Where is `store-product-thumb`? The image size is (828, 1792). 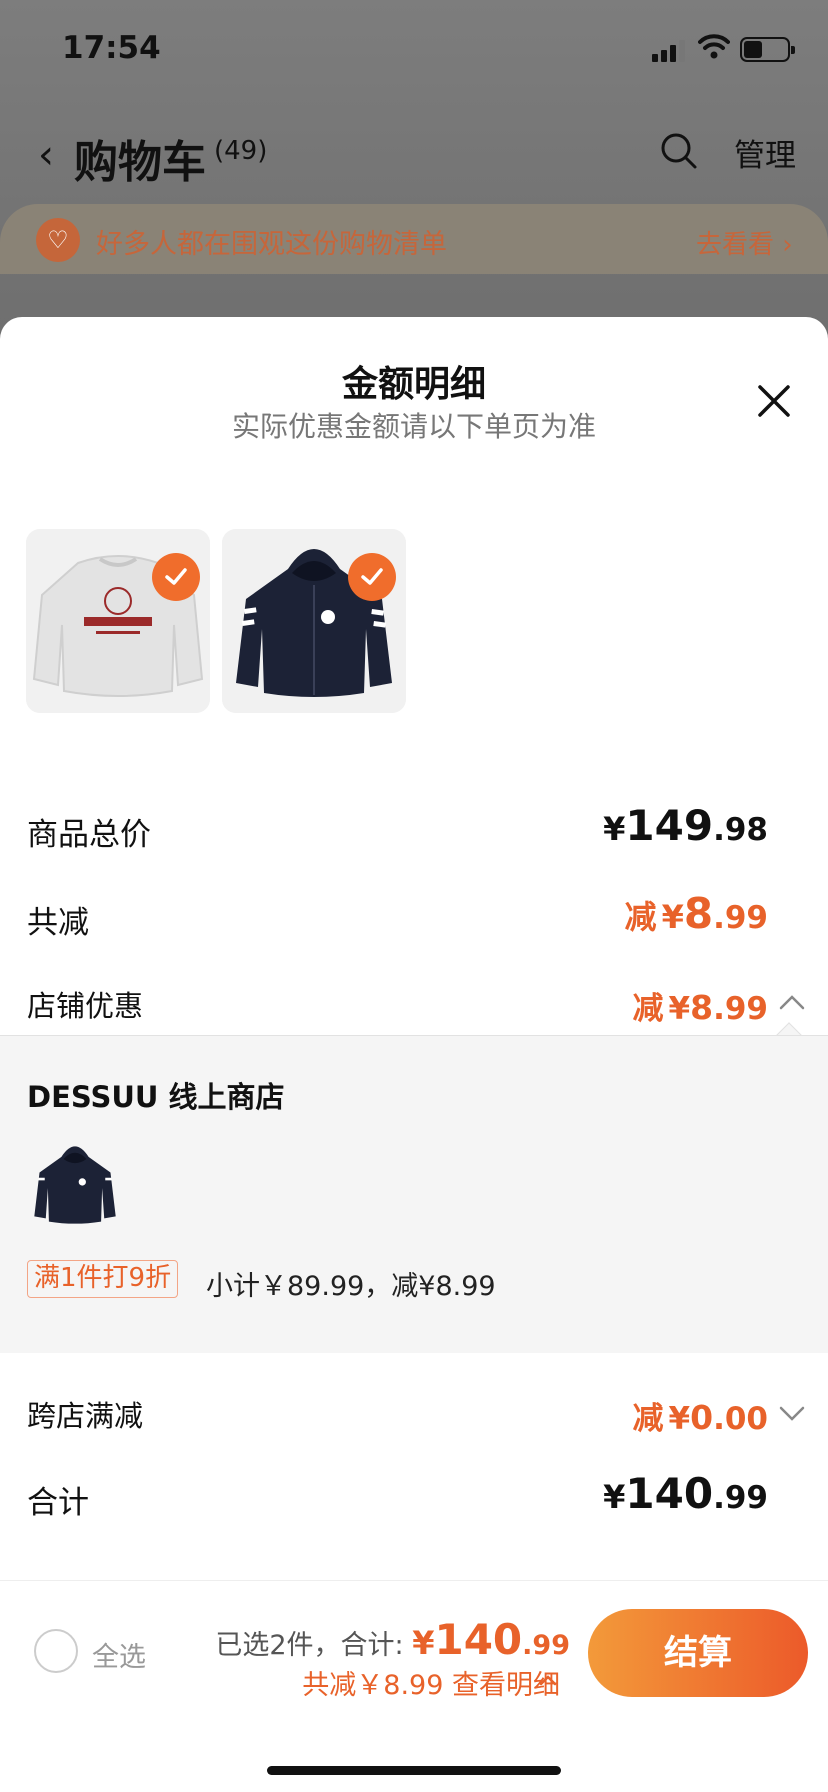 store-product-thumb is located at coordinates (75, 1184).